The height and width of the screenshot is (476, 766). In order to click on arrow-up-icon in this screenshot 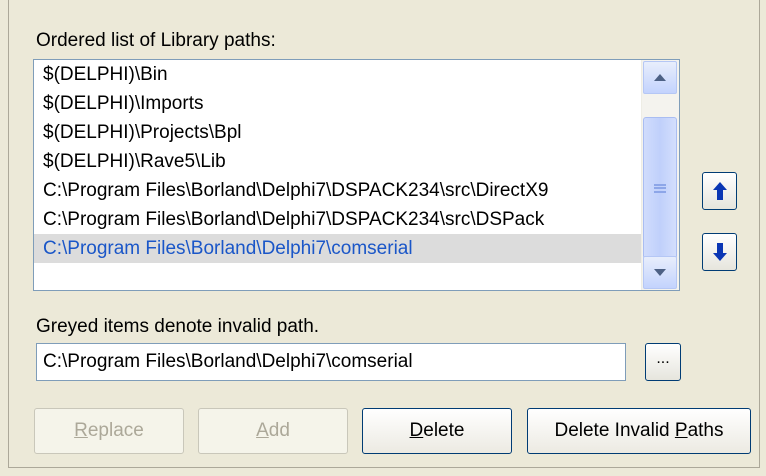, I will do `click(719, 191)`.